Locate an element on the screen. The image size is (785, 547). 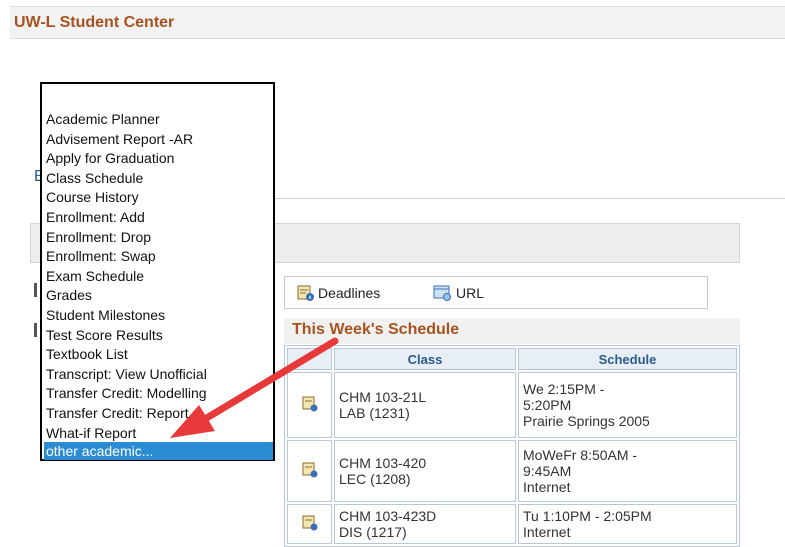
class-code: CHM 103-420 is located at coordinates (383, 463).